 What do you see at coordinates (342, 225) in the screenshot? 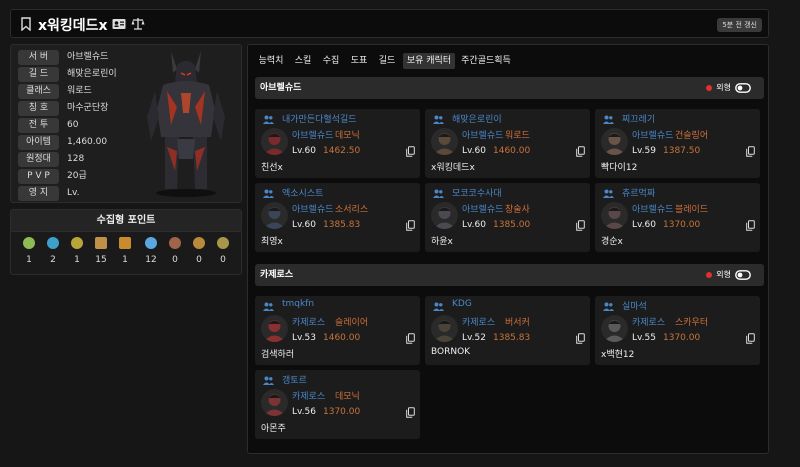
I see `character-item-level: 1385.83` at bounding box center [342, 225].